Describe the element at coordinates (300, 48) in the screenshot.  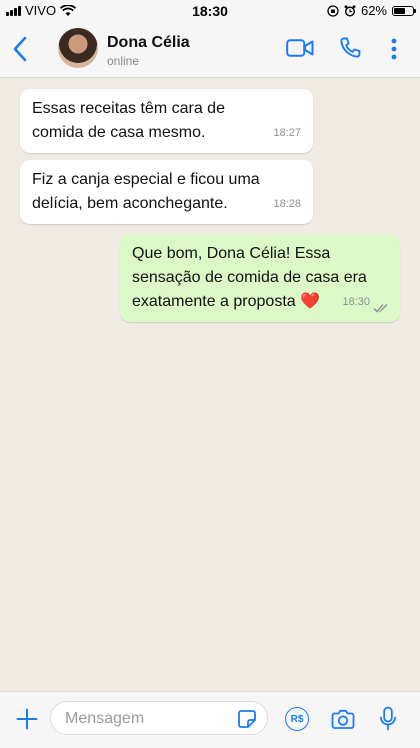
I see `video-call-icon` at that location.